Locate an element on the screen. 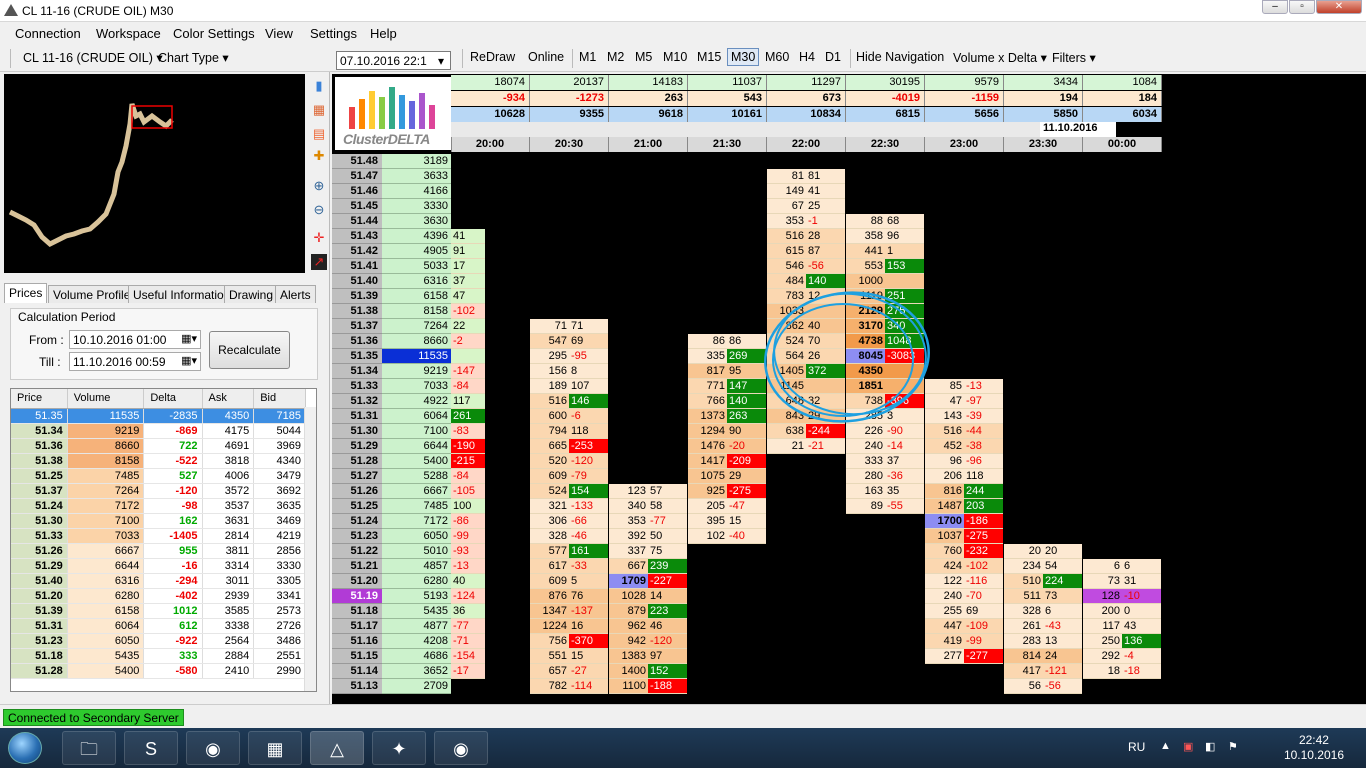  tab-drawing: Drawing is located at coordinates (251, 294).